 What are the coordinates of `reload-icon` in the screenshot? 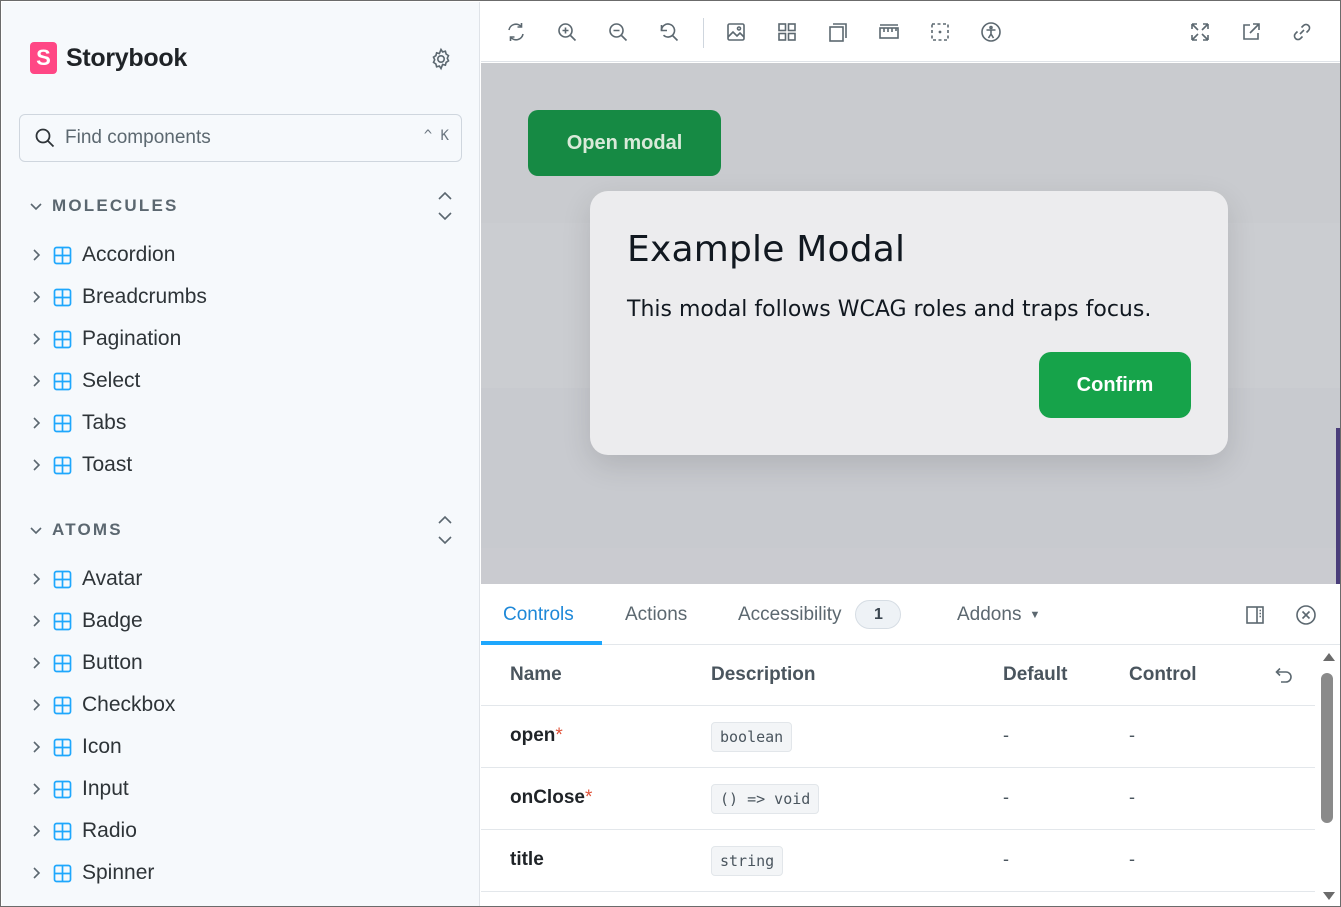 It's located at (516, 32).